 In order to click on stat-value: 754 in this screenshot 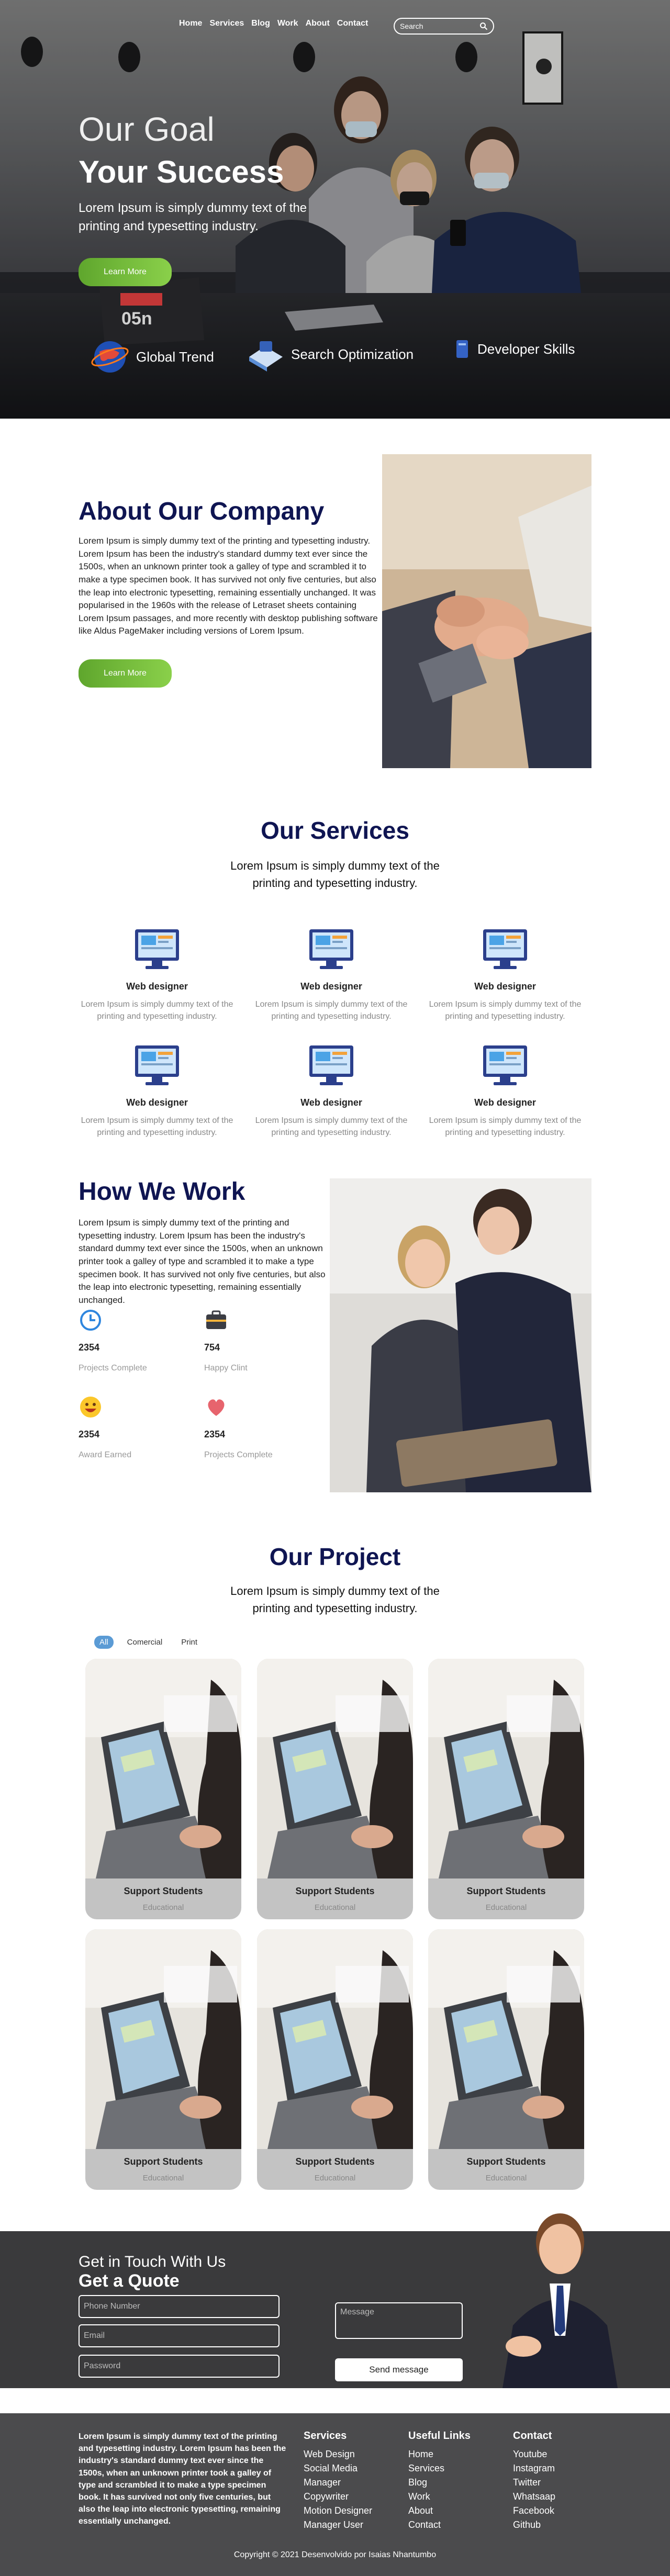, I will do `click(212, 1347)`.